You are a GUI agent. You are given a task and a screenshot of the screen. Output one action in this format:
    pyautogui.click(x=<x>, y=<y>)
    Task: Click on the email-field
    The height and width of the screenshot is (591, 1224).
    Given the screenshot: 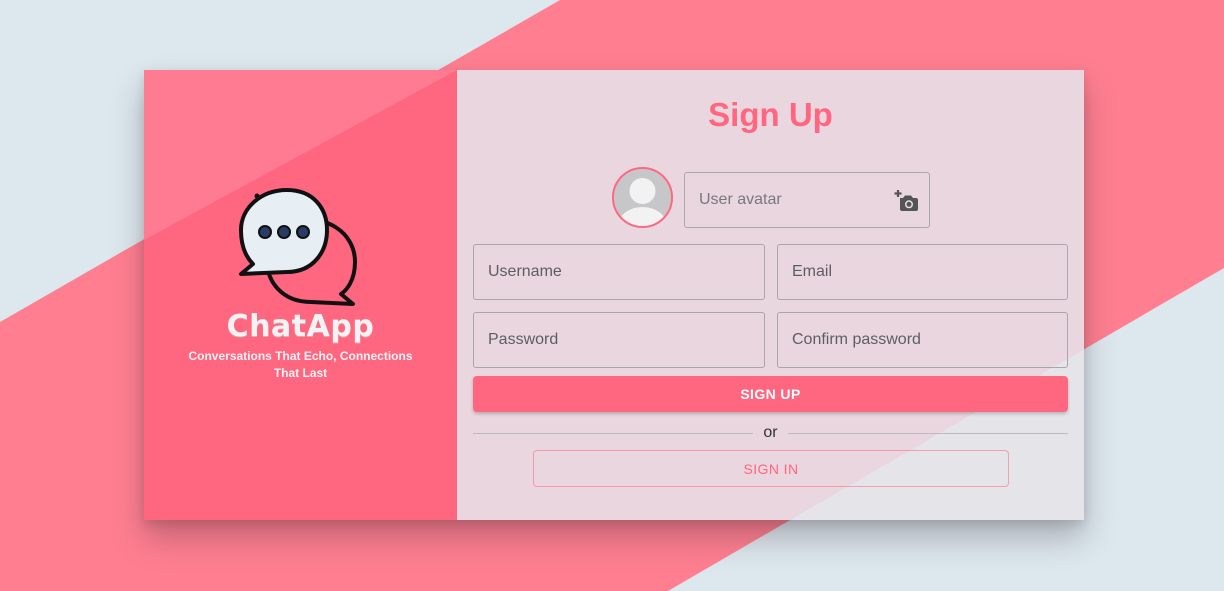 What is the action you would take?
    pyautogui.click(x=922, y=272)
    